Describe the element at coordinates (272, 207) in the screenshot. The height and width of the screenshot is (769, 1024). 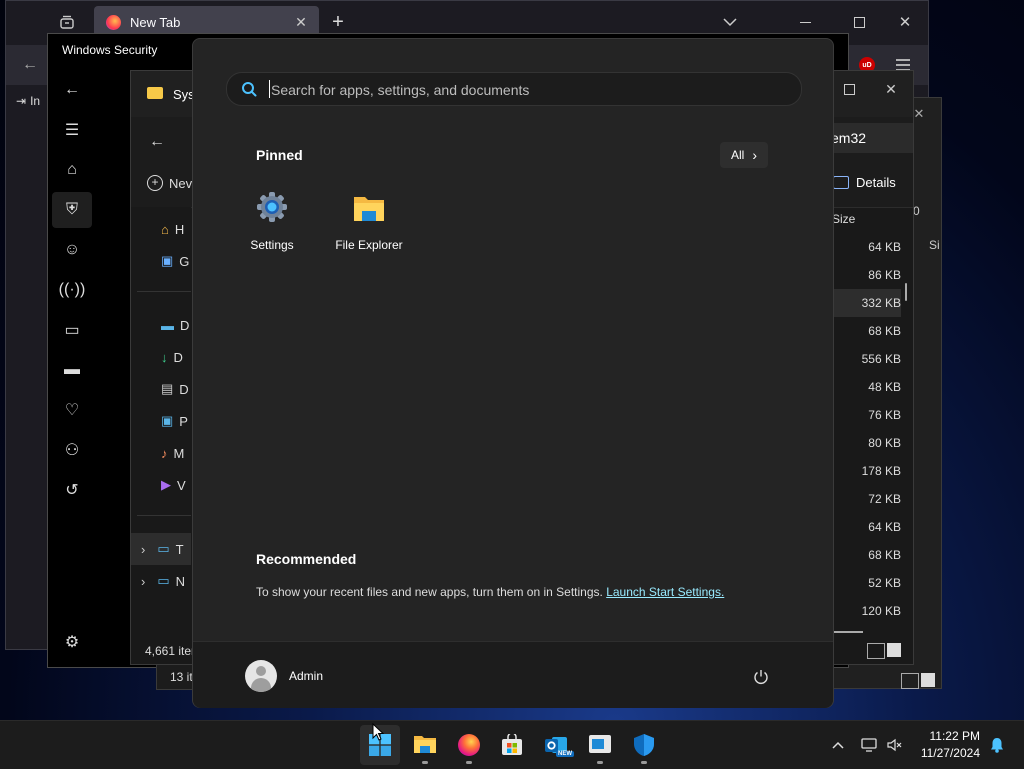
I see `settings-icon` at that location.